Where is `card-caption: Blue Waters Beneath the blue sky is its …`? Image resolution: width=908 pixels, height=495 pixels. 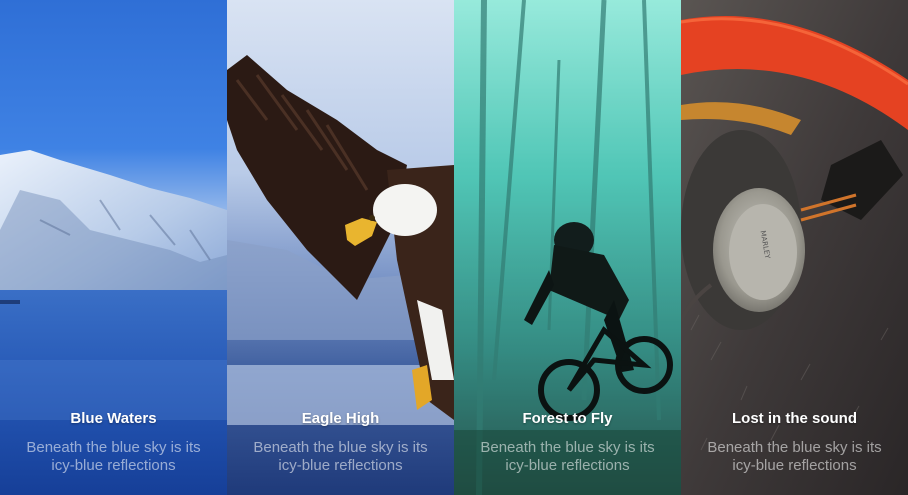
card-caption: Blue Waters Beneath the blue sky is its … is located at coordinates (113, 452).